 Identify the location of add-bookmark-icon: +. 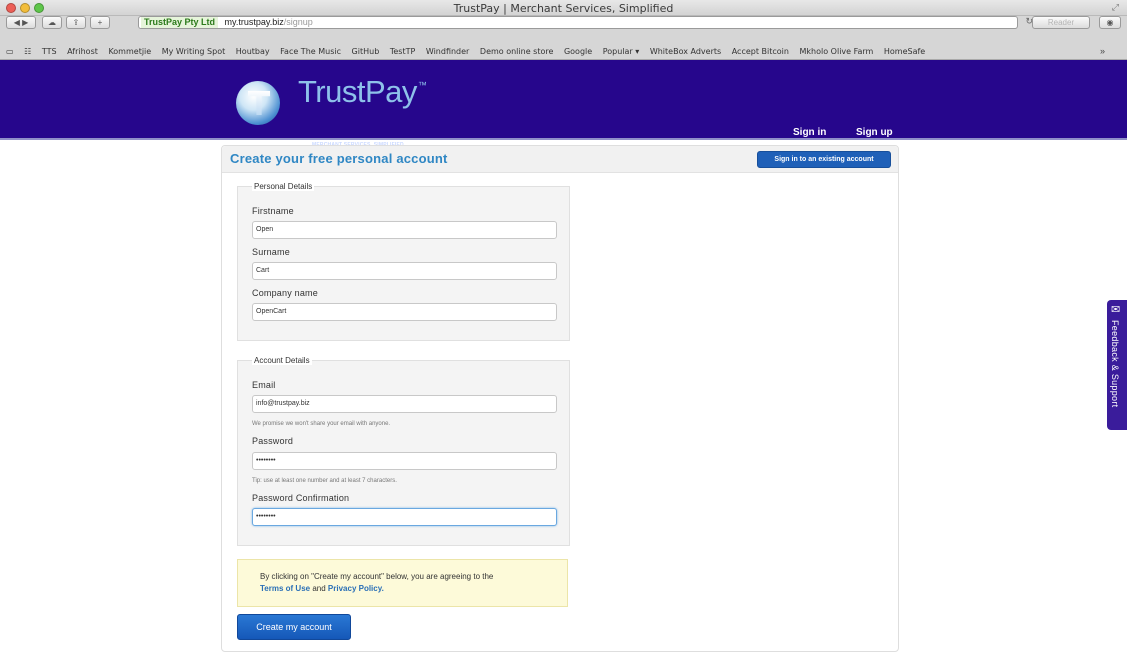
(100, 22).